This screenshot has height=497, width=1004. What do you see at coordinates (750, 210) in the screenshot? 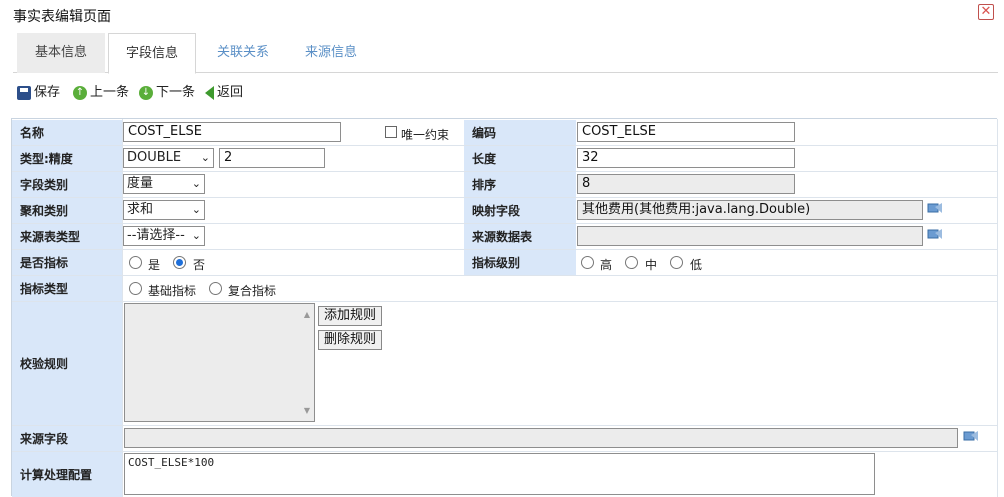
I see `mapping-input: 其他费用(其他费用:java.lang.Double)` at bounding box center [750, 210].